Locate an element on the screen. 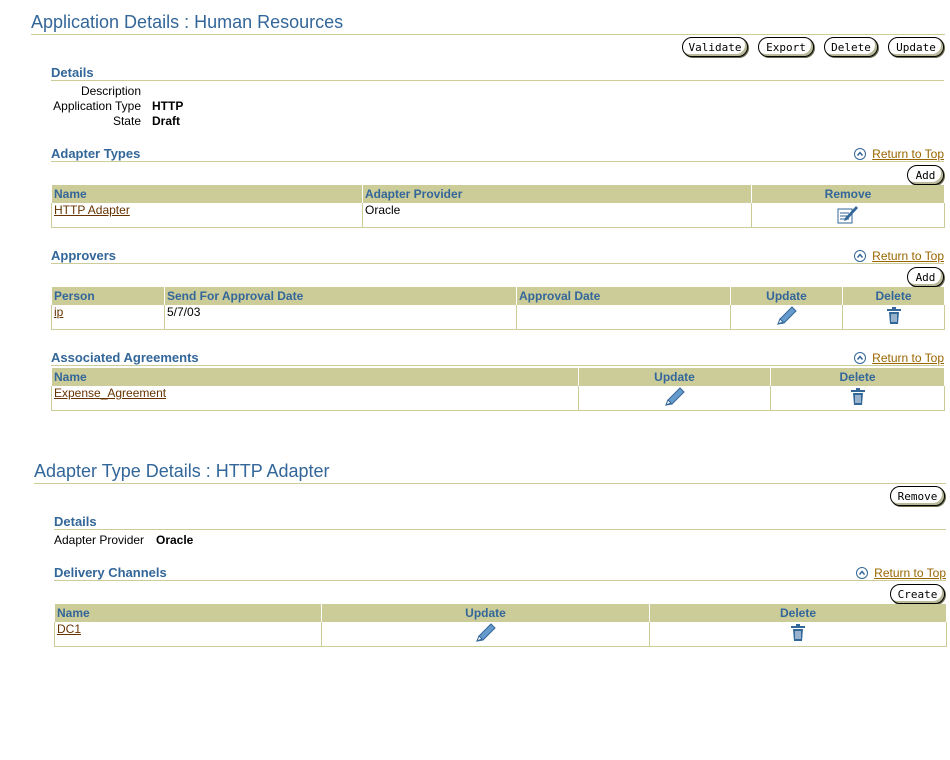 Image resolution: width=950 pixels, height=760 pixels. channel-name-link: DC1 is located at coordinates (69, 629).